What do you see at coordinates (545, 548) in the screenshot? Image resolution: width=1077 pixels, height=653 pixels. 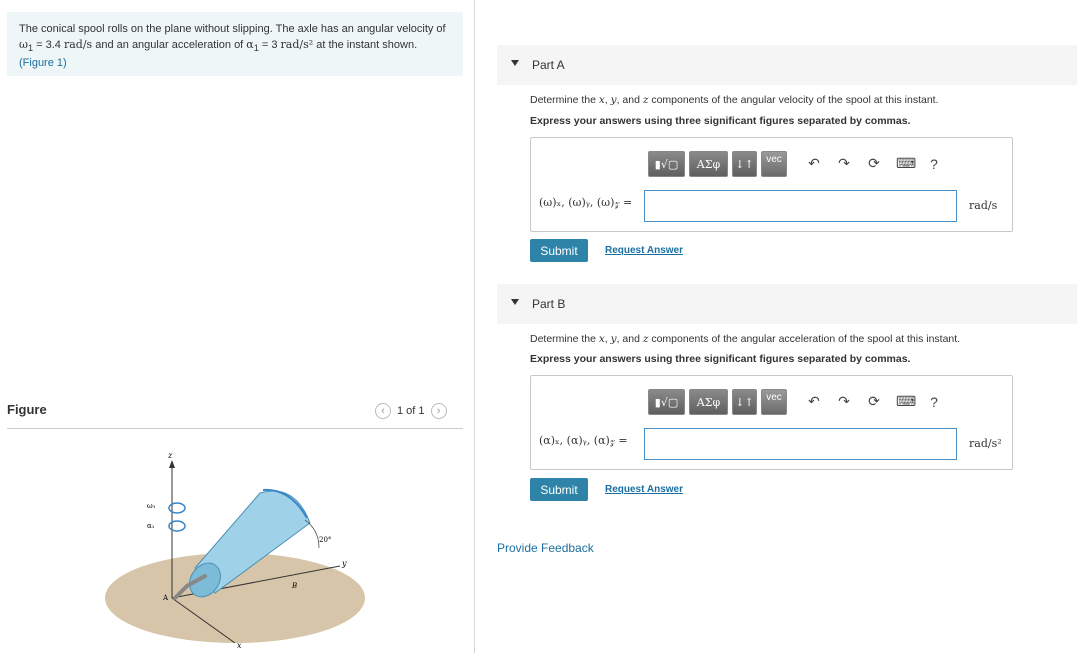 I see `provide-feedback-link: Provide Feedback` at bounding box center [545, 548].